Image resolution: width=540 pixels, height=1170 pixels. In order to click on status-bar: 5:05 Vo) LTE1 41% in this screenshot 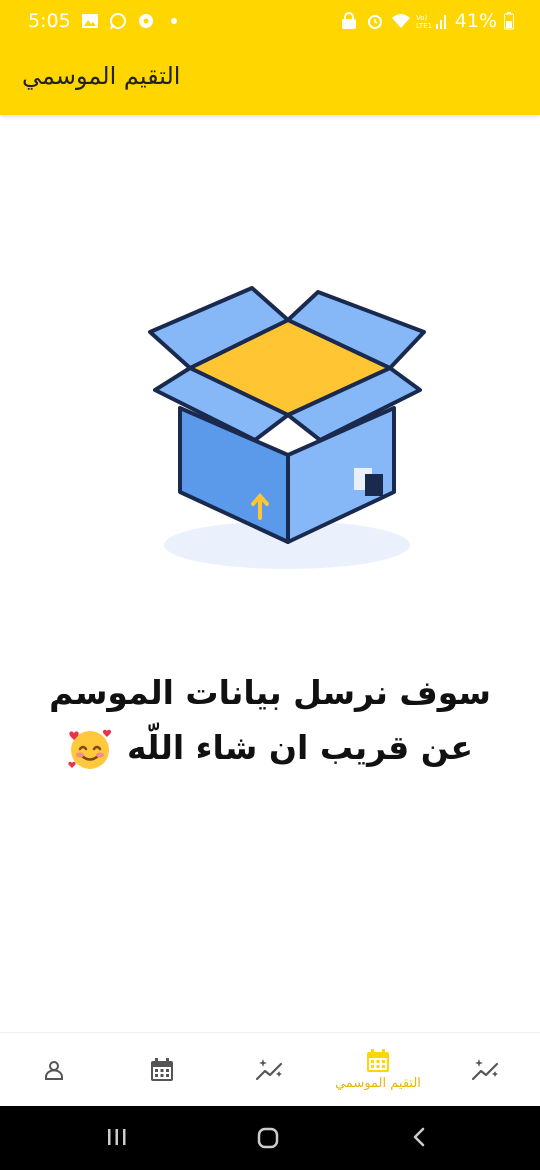, I will do `click(270, 21)`.